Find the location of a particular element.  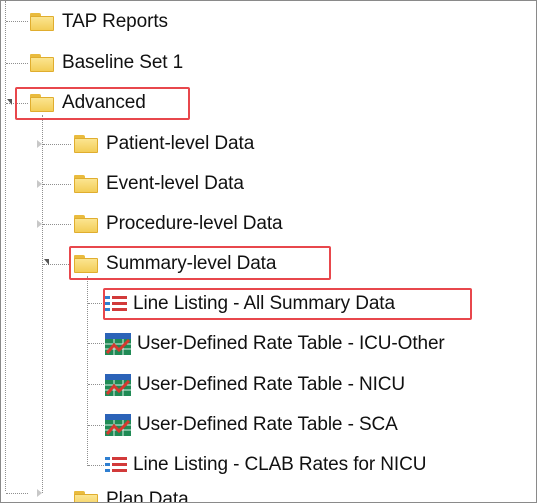

tree-item-label: Event-level Data is located at coordinates (175, 183).